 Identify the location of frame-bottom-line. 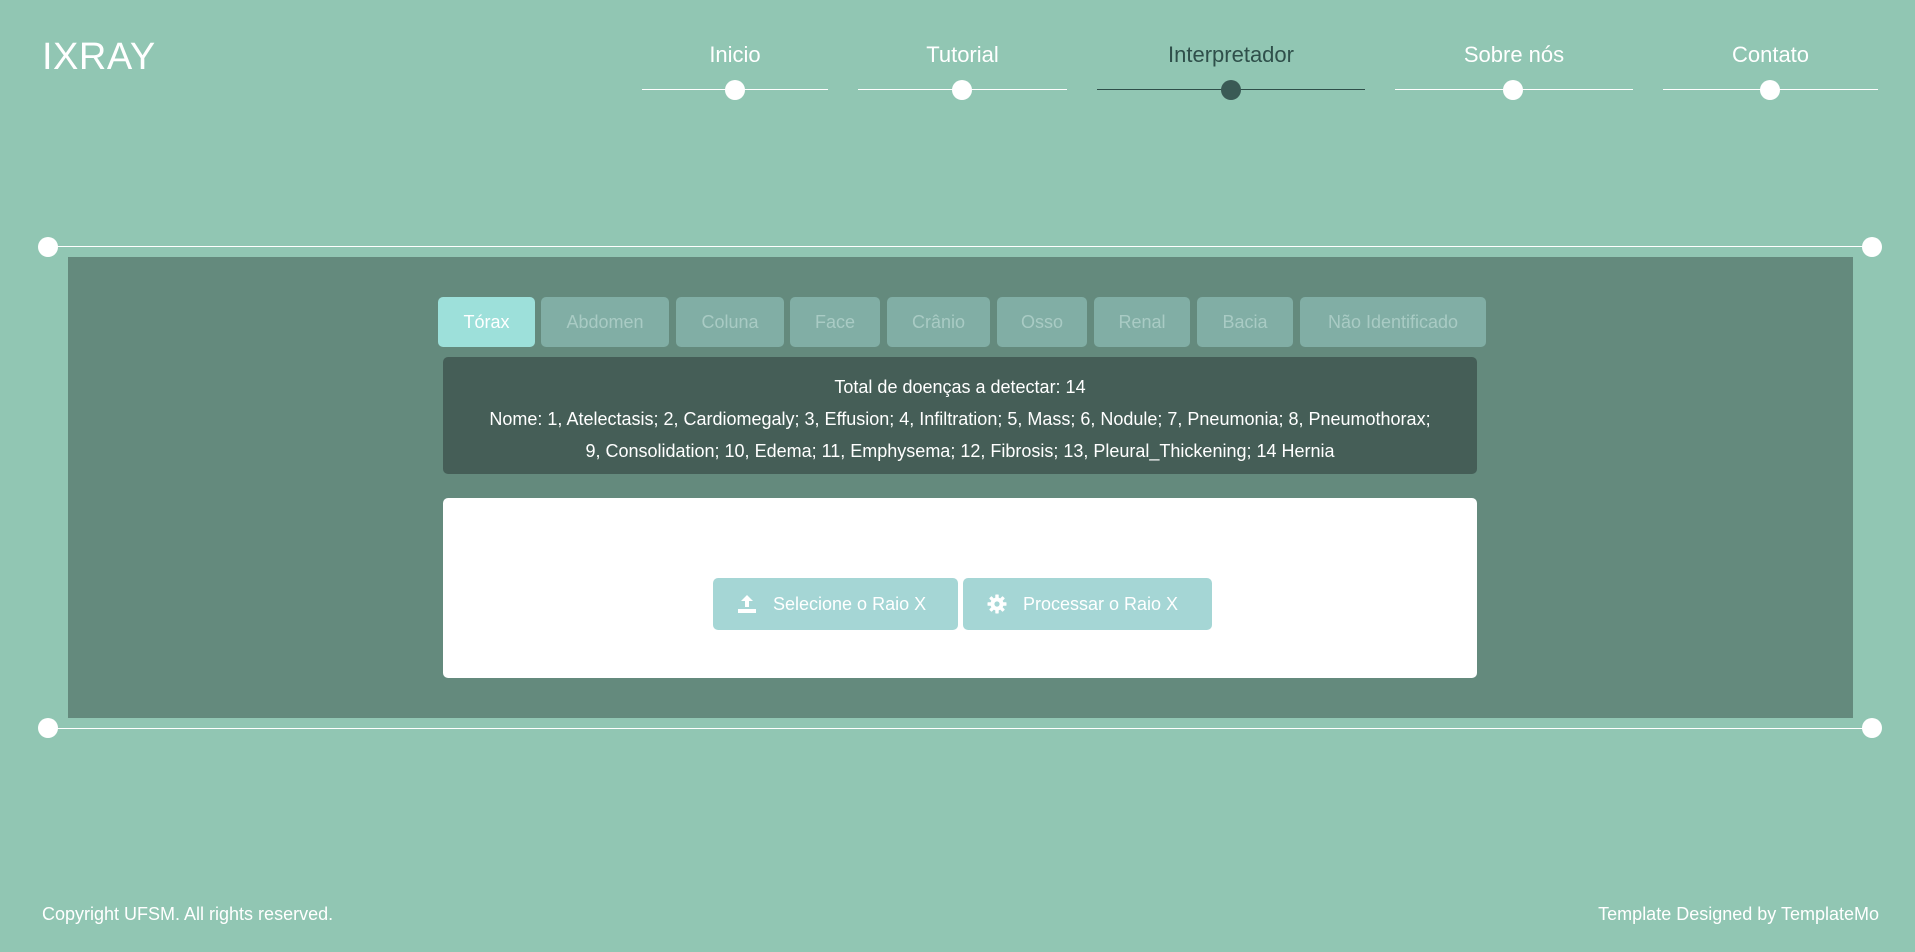
(960, 728).